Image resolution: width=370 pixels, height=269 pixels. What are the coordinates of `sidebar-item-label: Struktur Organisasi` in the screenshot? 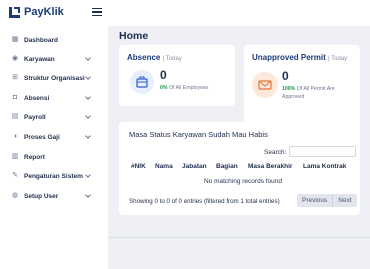 It's located at (54, 78).